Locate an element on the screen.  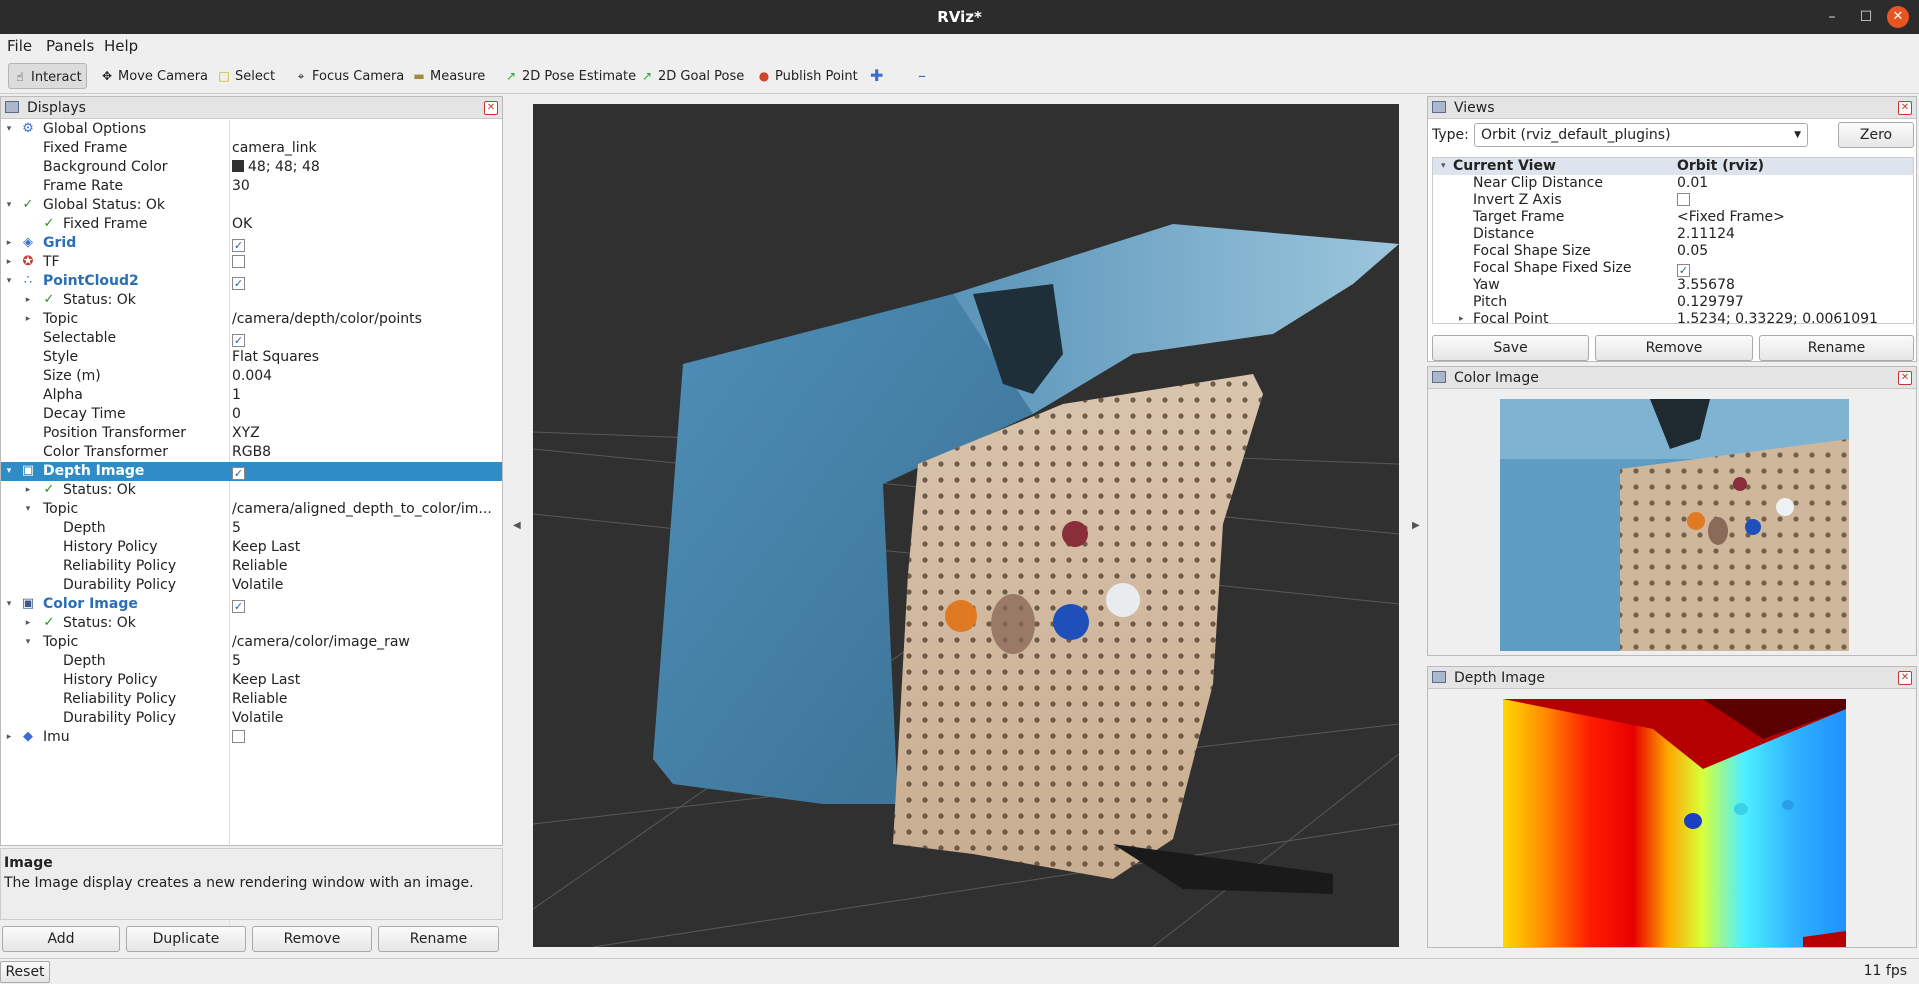
checkbox-unchecked is located at coordinates (238, 736).